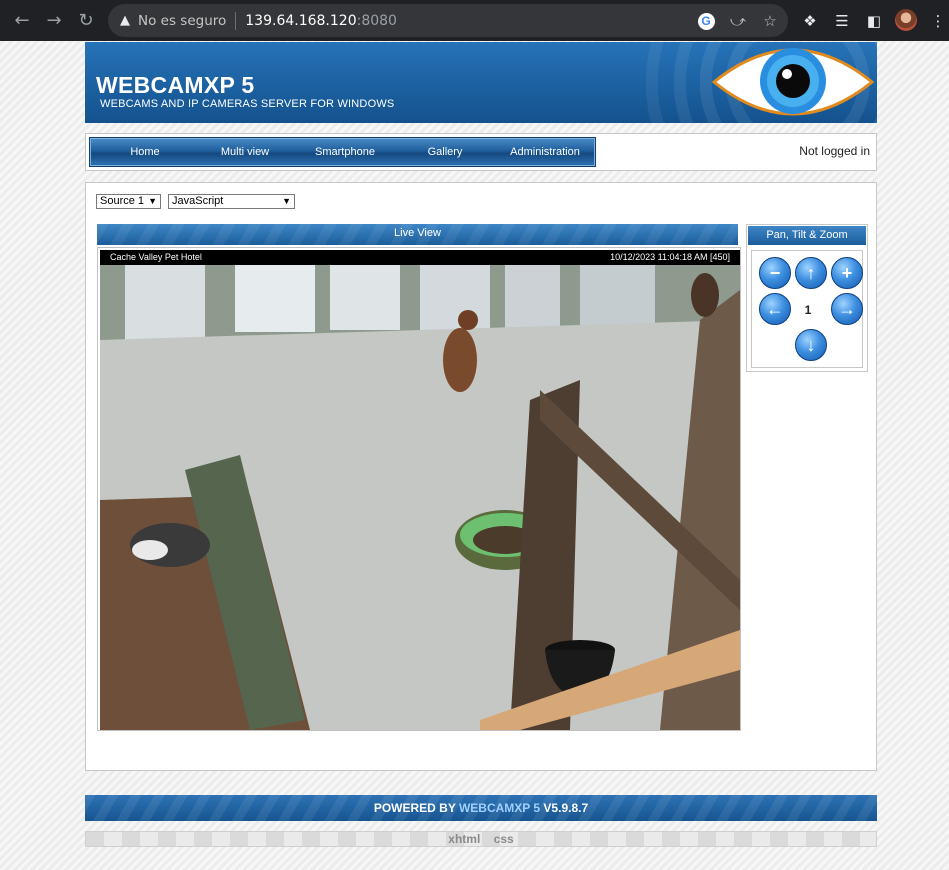 The height and width of the screenshot is (870, 949). What do you see at coordinates (182, 21) in the screenshot?
I see `security-label: No es seguro` at bounding box center [182, 21].